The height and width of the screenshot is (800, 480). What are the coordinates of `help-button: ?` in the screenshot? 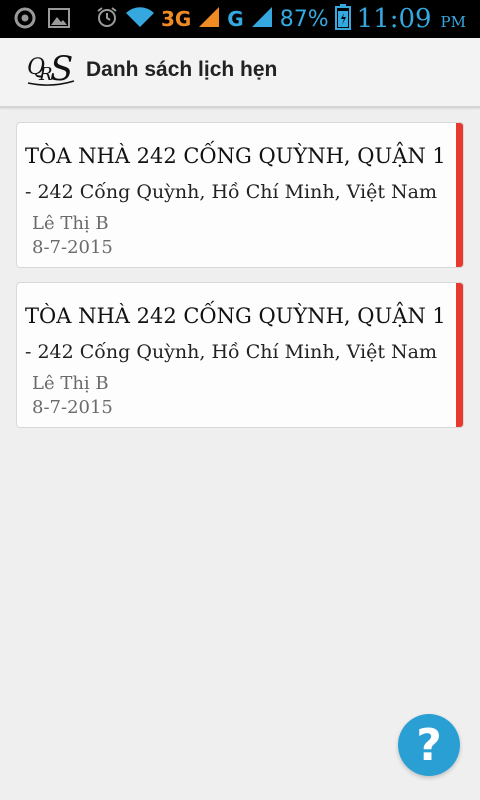 It's located at (429, 745).